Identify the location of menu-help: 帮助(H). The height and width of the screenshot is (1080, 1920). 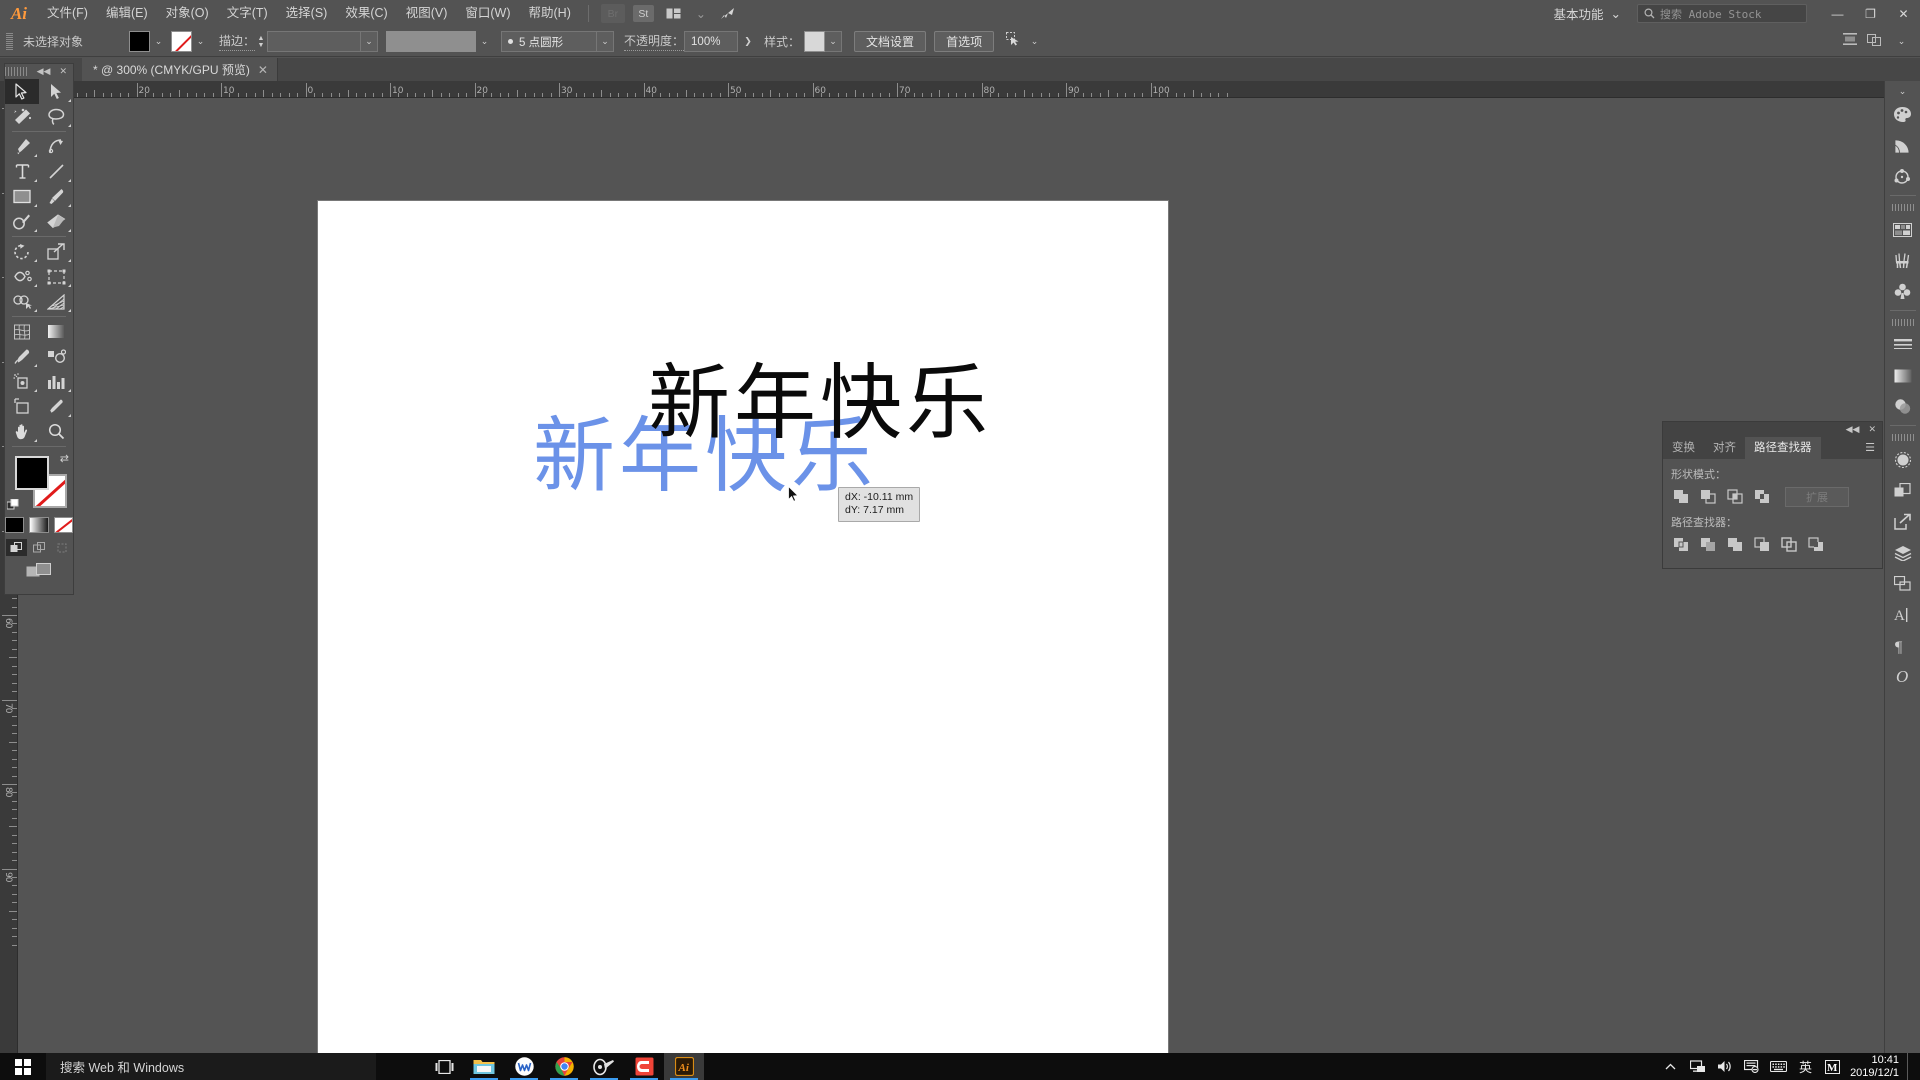
(550, 13).